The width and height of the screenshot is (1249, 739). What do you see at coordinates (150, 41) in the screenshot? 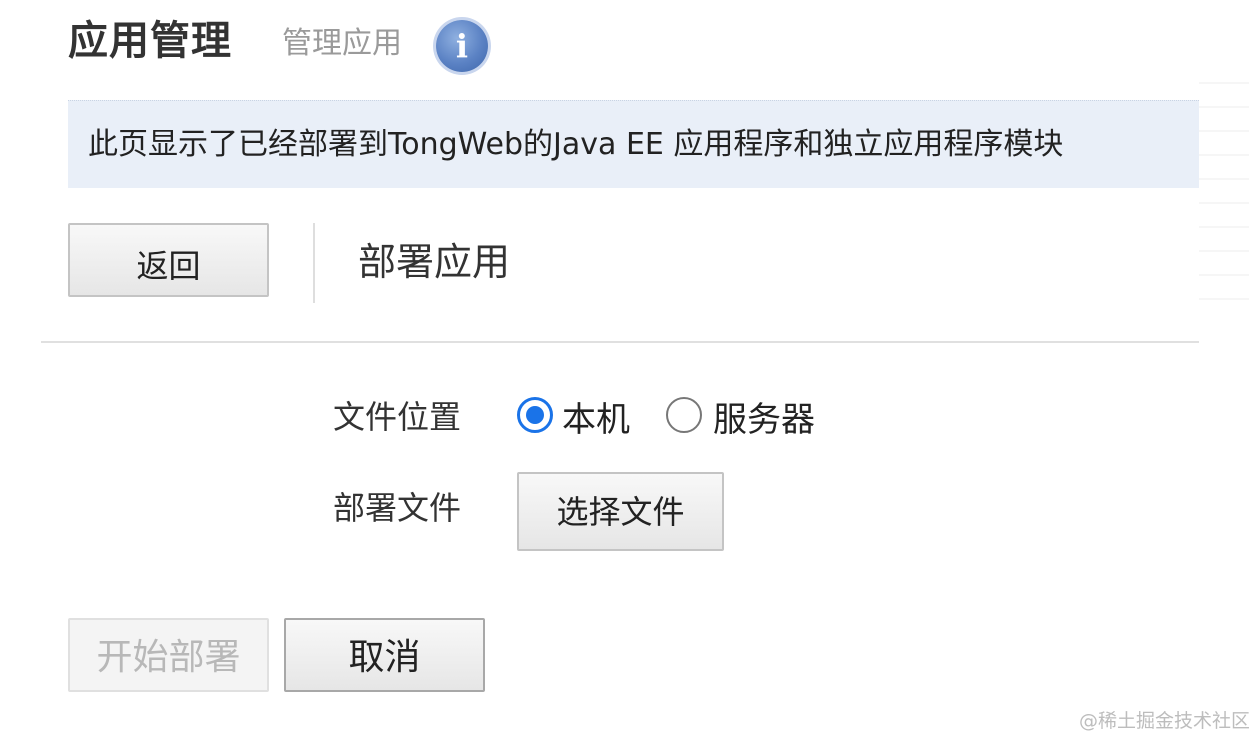
I see `page-title: 应用管理` at bounding box center [150, 41].